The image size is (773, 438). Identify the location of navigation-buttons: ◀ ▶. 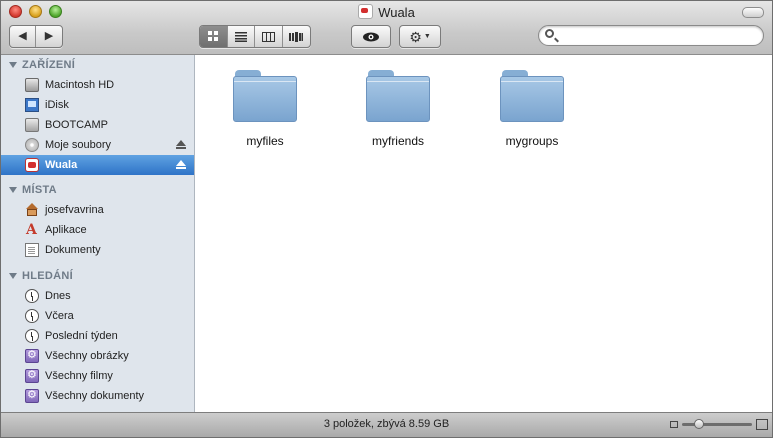
(36, 36).